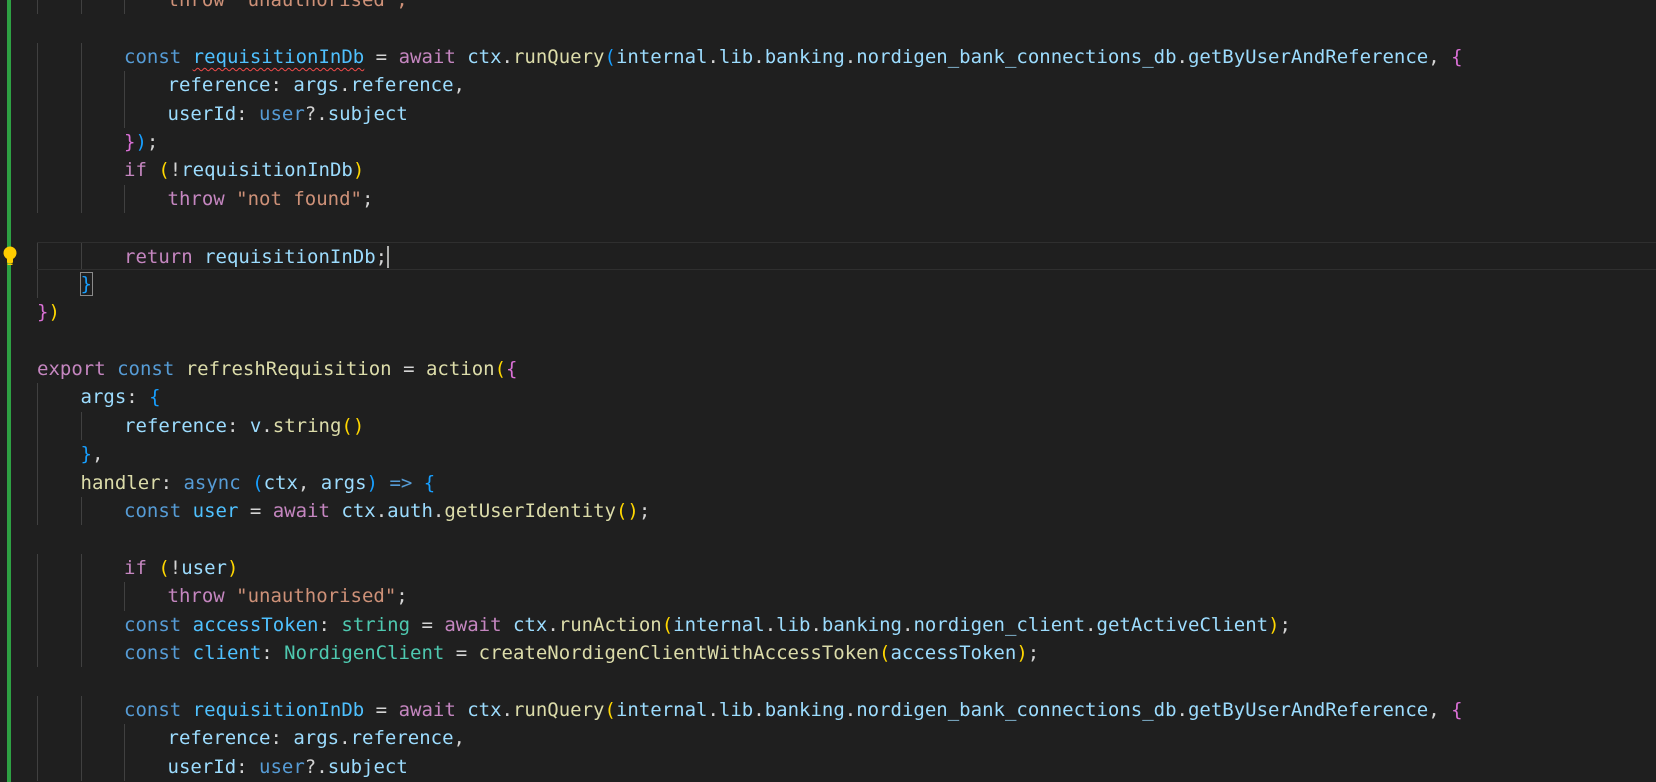 This screenshot has width=1656, height=782. I want to click on code-token: await, so click(307, 511).